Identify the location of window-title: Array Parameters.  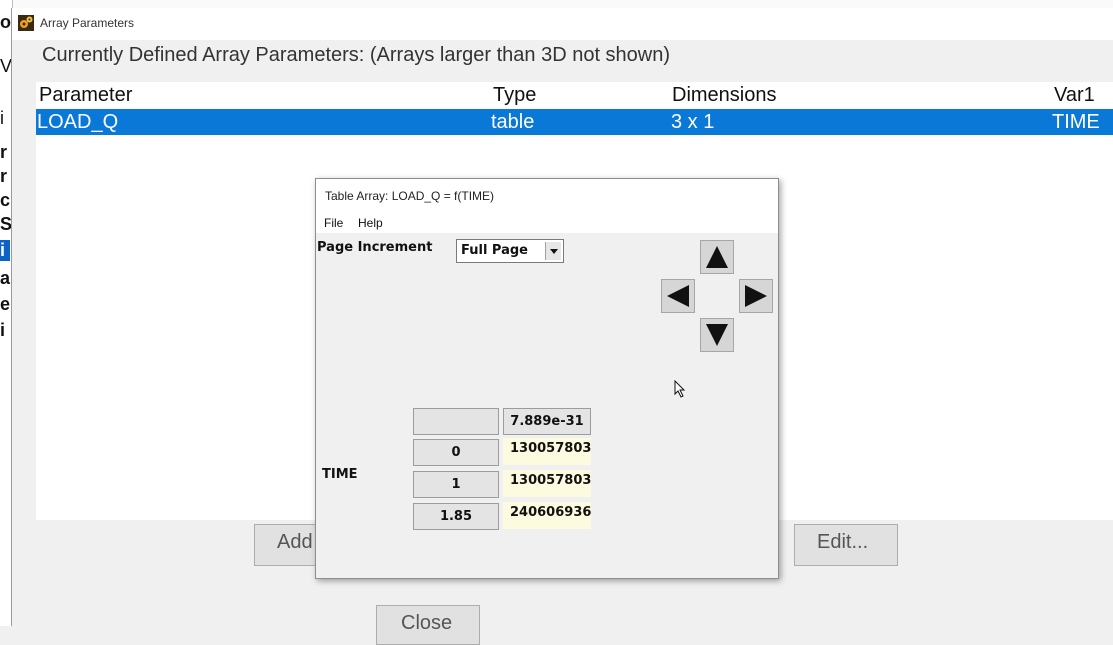
(87, 23).